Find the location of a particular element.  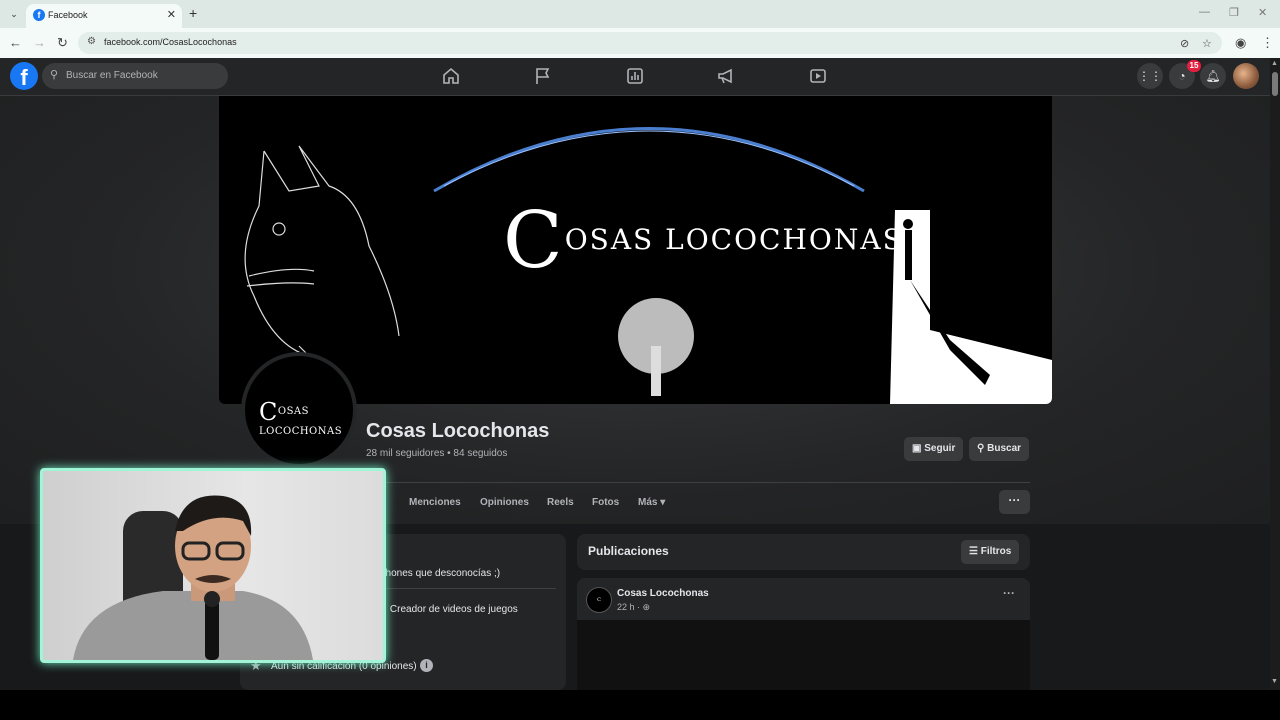

posts-header: Publicaciones ☰ Filtros is located at coordinates (803, 552).